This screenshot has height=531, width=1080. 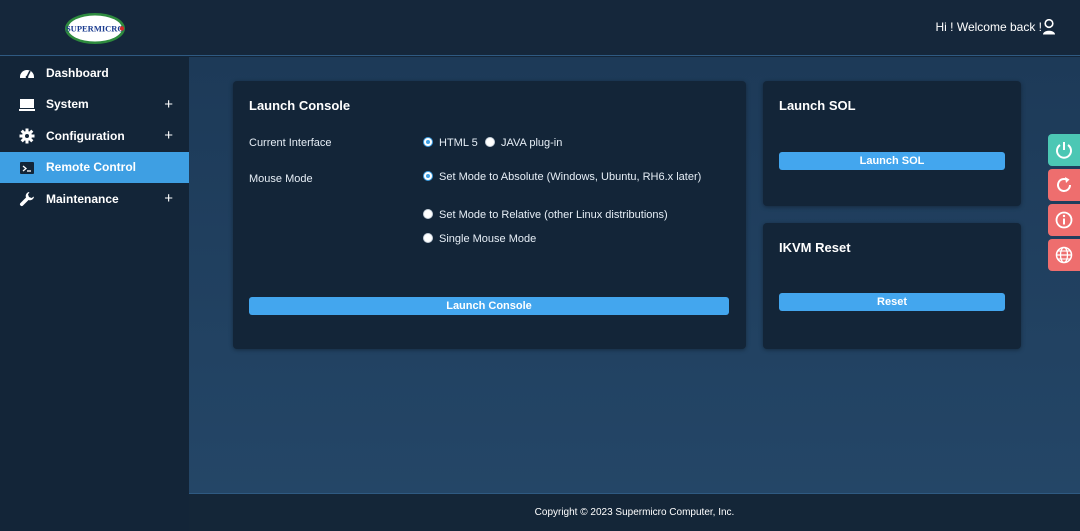 I want to click on language-button, so click(x=1064, y=255).